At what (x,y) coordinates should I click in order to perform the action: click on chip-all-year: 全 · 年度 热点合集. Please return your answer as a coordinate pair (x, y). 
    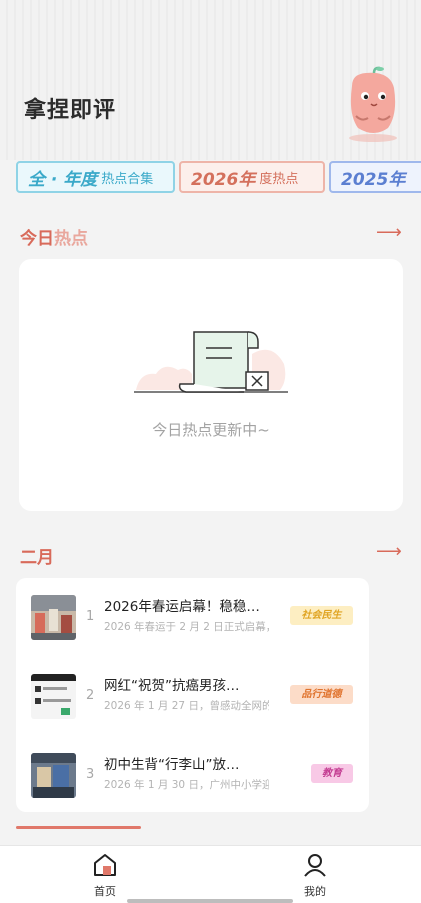
    Looking at the image, I should click on (95, 177).